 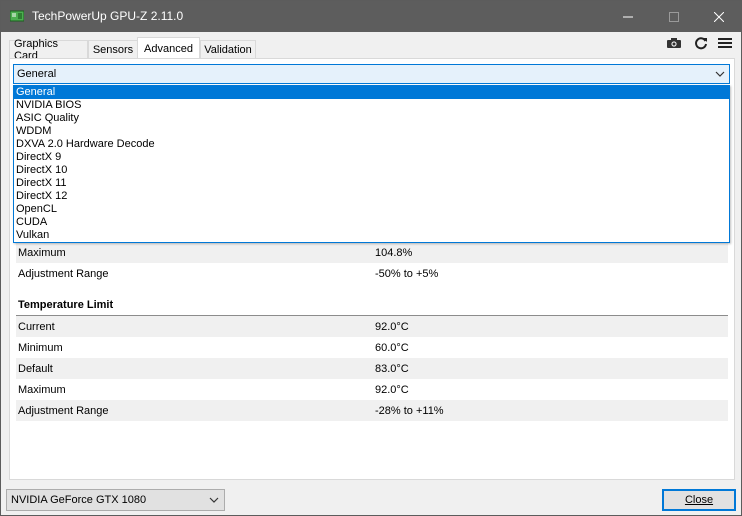 I want to click on minimize-button, so click(x=628, y=16).